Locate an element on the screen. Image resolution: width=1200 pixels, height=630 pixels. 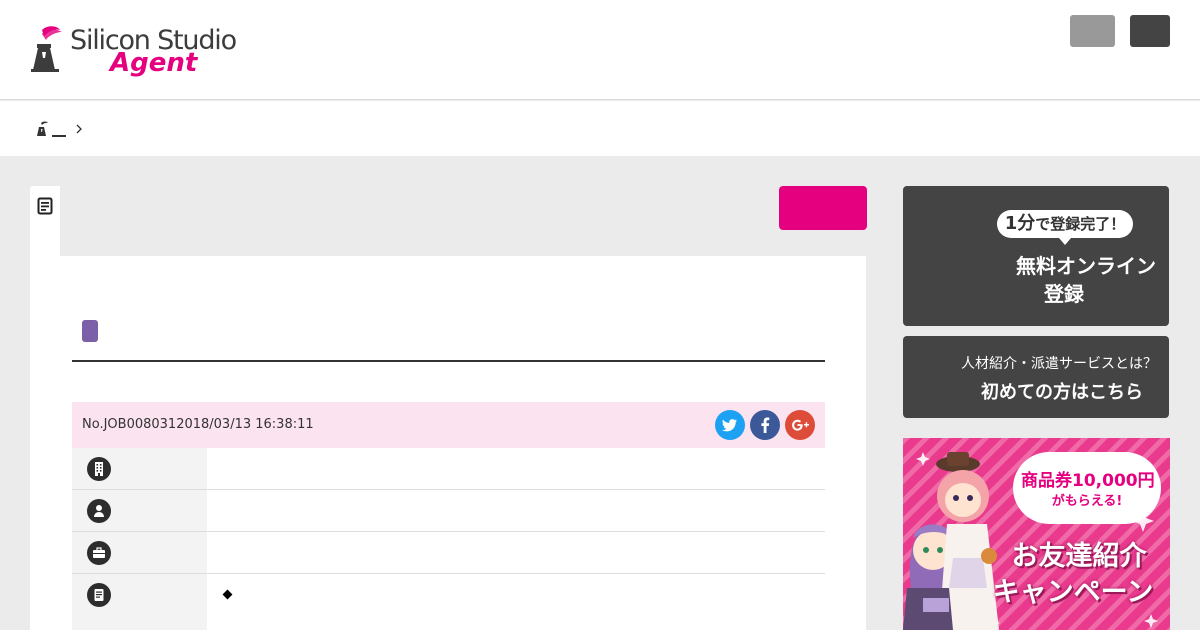
person-icon is located at coordinates (99, 511).